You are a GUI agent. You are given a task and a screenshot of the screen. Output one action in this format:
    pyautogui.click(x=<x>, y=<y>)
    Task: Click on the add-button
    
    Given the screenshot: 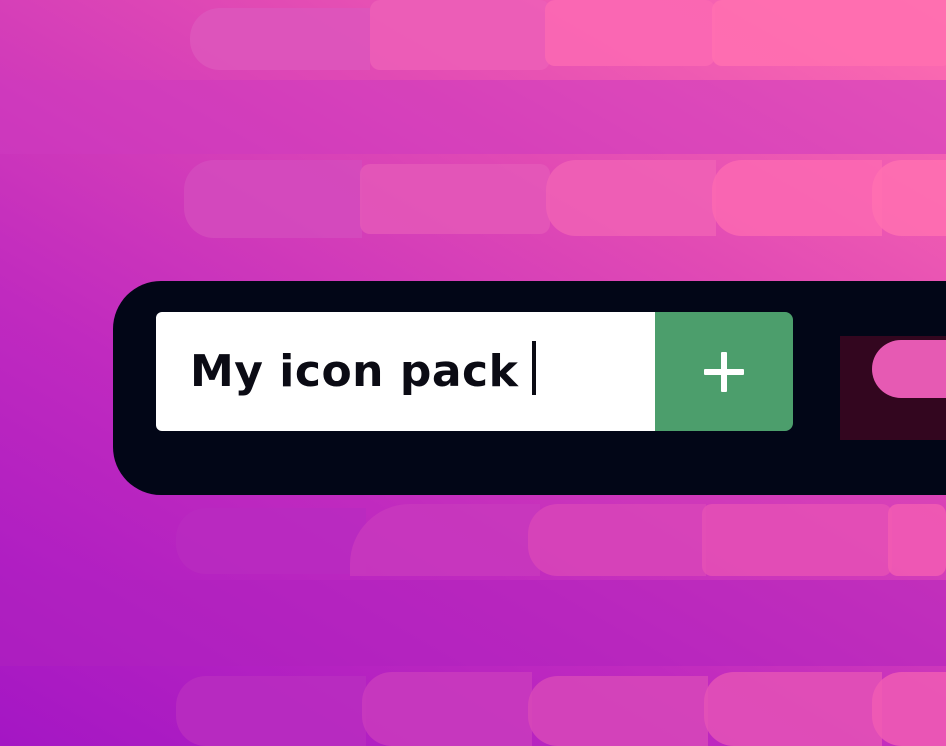 What is the action you would take?
    pyautogui.click(x=724, y=371)
    